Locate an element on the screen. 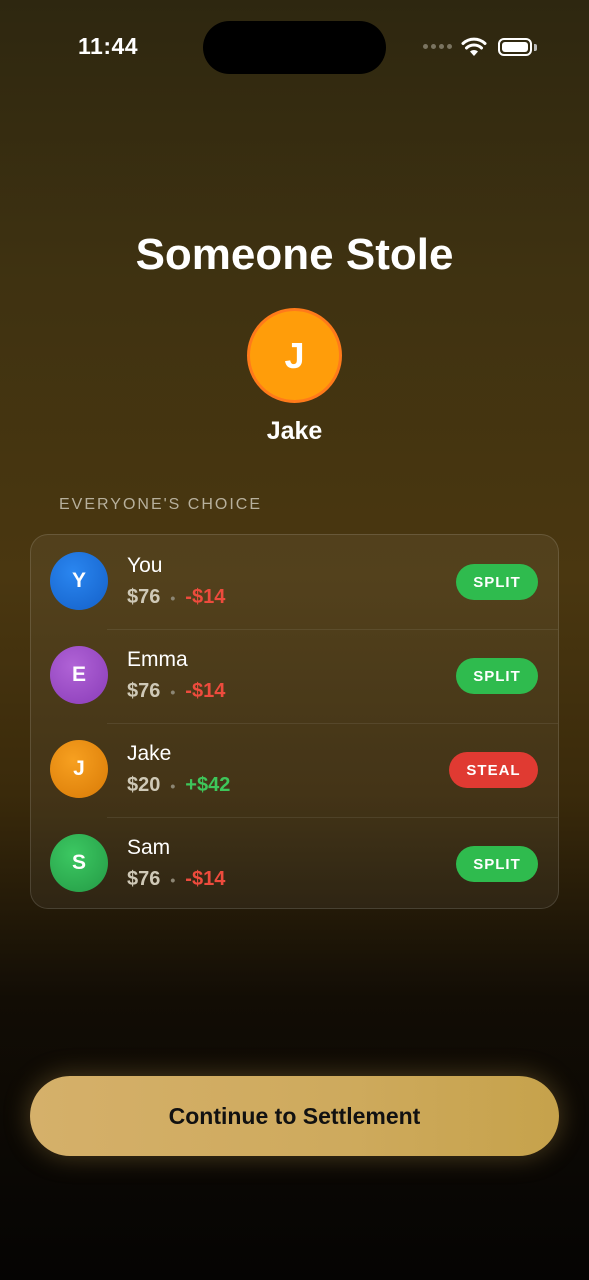 Image resolution: width=589 pixels, height=1280 pixels. player-row: S Sam $76 • -$14 SPLIT is located at coordinates (294, 862).